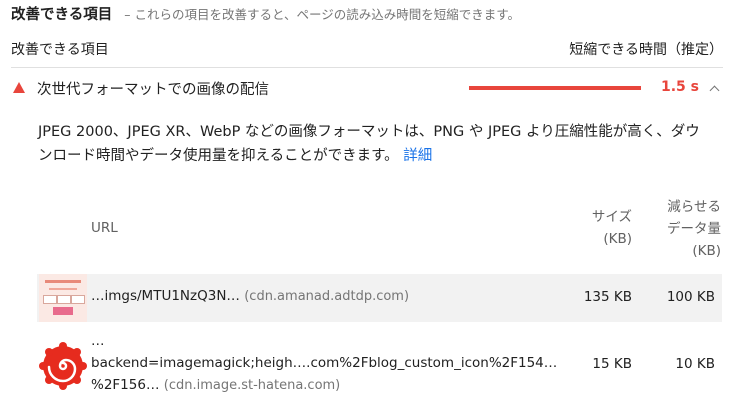 This screenshot has height=408, width=729. What do you see at coordinates (153, 90) in the screenshot?
I see `audit-title: 次世代フォーマットでの画像の配信` at bounding box center [153, 90].